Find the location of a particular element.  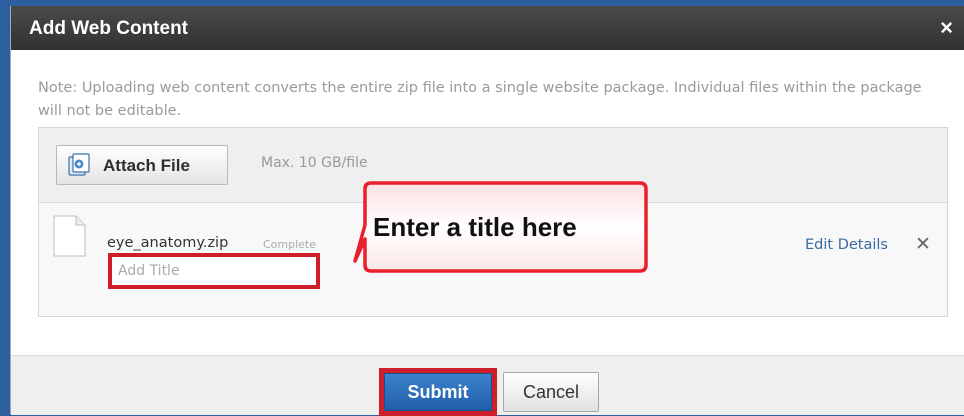

attach-file-label: Attach File is located at coordinates (146, 165).